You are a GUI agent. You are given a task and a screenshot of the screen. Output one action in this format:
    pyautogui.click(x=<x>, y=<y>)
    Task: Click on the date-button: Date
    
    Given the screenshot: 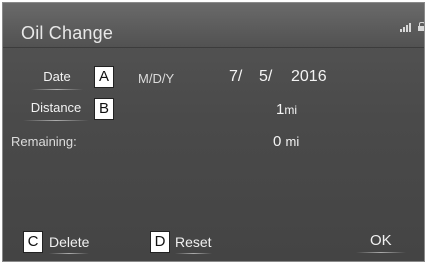 What is the action you would take?
    pyautogui.click(x=57, y=79)
    